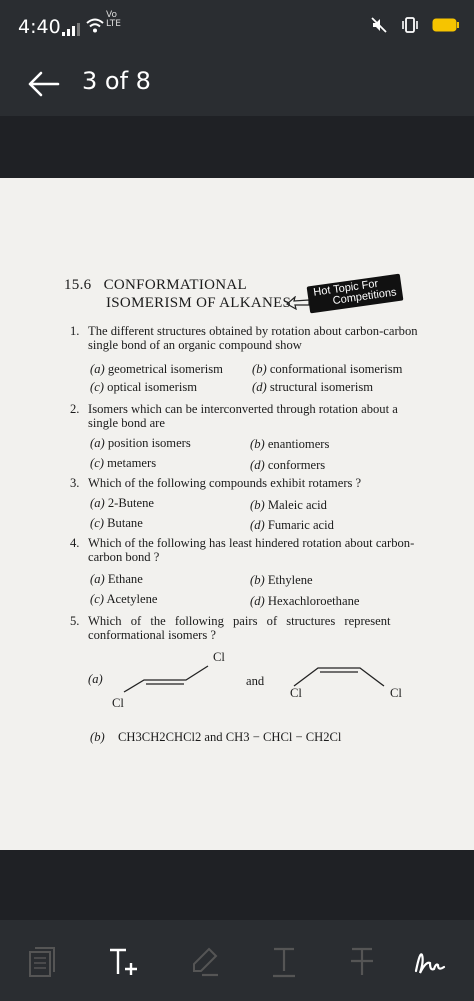 This screenshot has height=1001, width=474. I want to click on underline-text-icon, so click(284, 962).